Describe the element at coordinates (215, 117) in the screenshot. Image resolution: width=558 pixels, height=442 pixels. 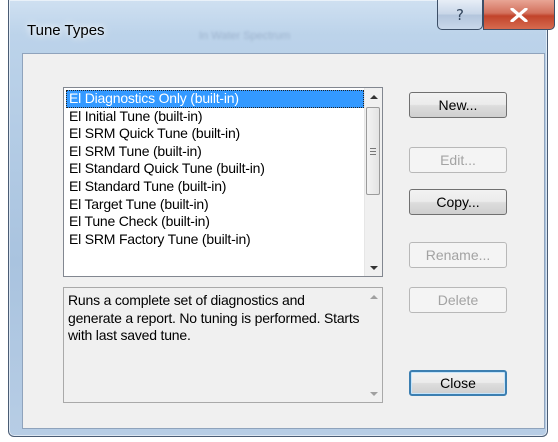
I see `list-item: El Initial Tune (built-in)` at that location.